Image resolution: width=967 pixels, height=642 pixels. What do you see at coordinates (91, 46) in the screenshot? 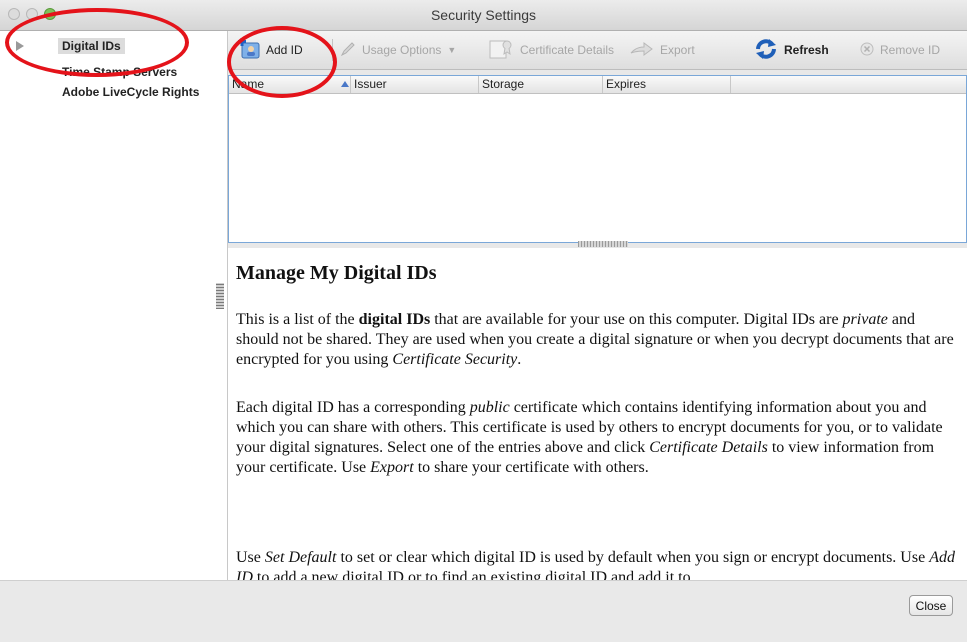
I see `sidebar-item-digital-ids: Digital IDs` at bounding box center [91, 46].